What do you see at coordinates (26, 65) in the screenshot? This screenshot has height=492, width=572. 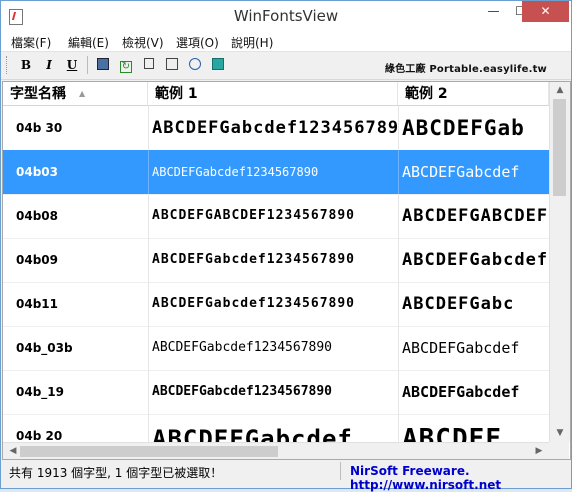 I see `bold-button: B` at bounding box center [26, 65].